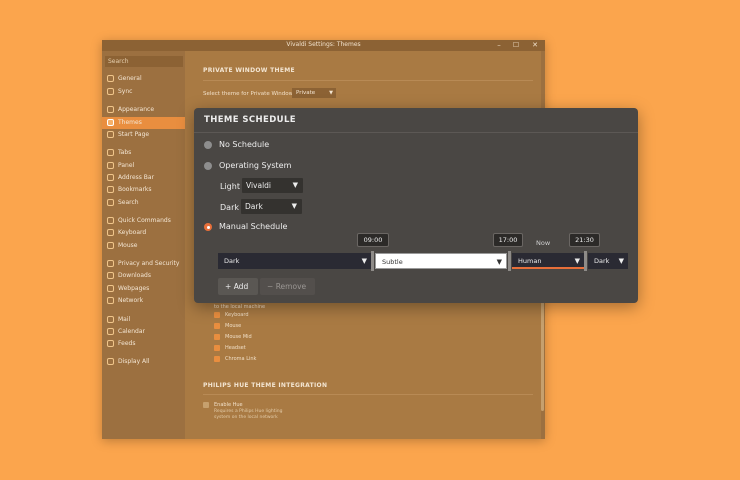 This screenshot has width=740, height=480. What do you see at coordinates (272, 185) in the screenshot?
I see `light-theme-select: Vivaldi ▼` at bounding box center [272, 185].